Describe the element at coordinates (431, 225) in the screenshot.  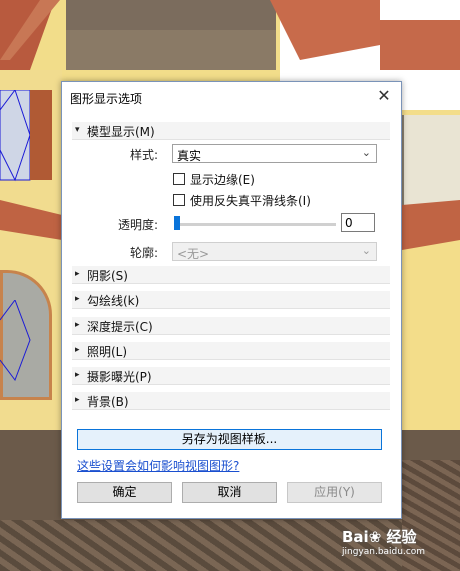
I see `right-roof-ledge` at that location.